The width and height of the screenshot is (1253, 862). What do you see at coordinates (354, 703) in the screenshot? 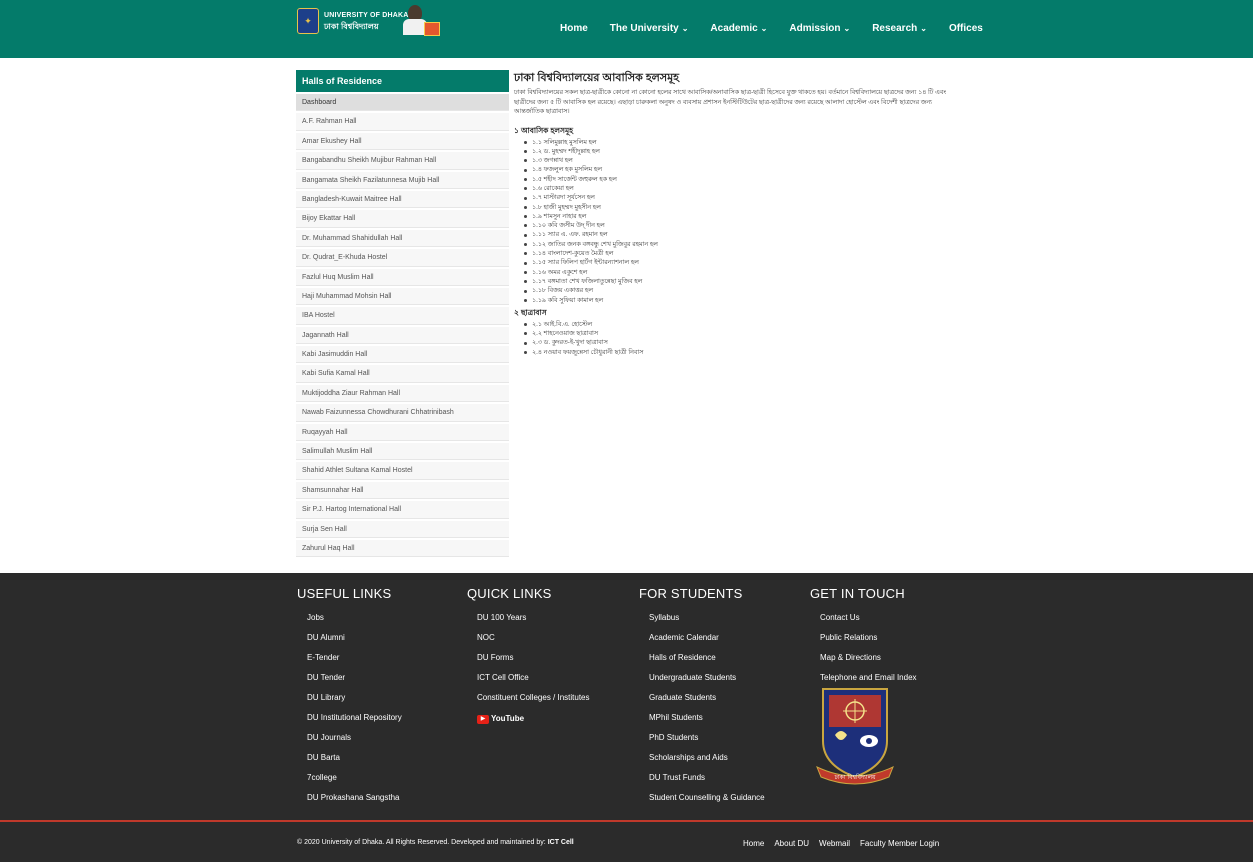
I see `footer-link-du-library: DU Library` at bounding box center [354, 703].